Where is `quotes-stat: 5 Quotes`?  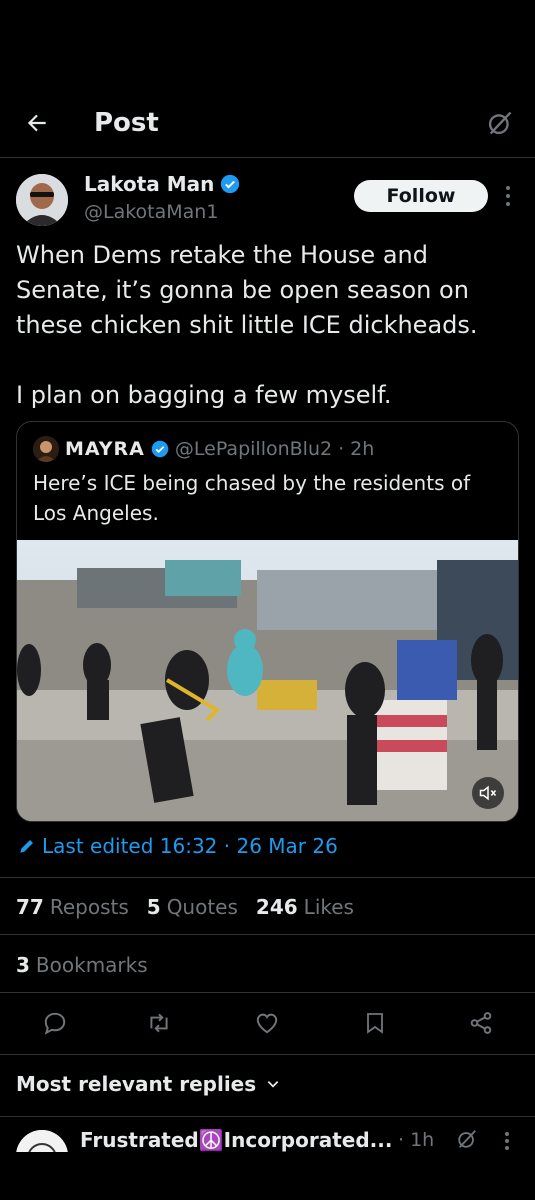
quotes-stat: 5 Quotes is located at coordinates (192, 907).